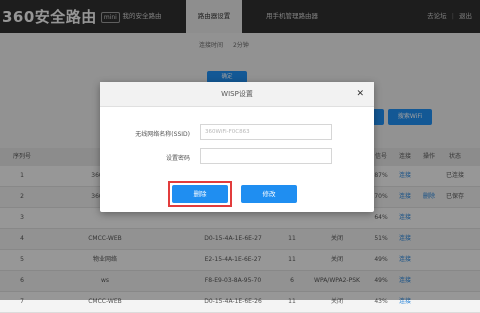 Image resolution: width=480 pixels, height=313 pixels. I want to click on close-icon: ✕, so click(360, 94).